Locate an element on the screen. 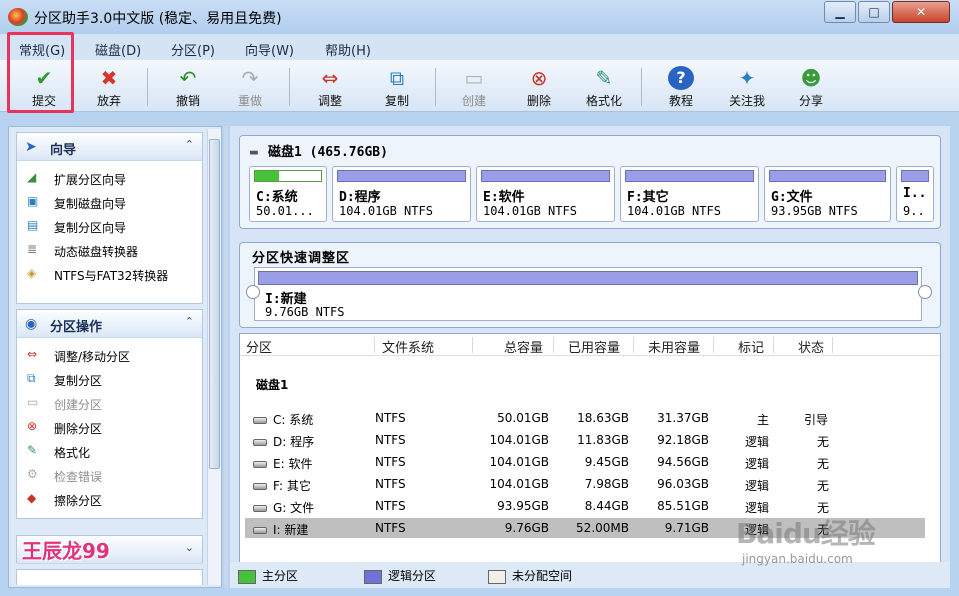 Image resolution: width=959 pixels, height=596 pixels. column-header-free: 未用容量 is located at coordinates (674, 346).